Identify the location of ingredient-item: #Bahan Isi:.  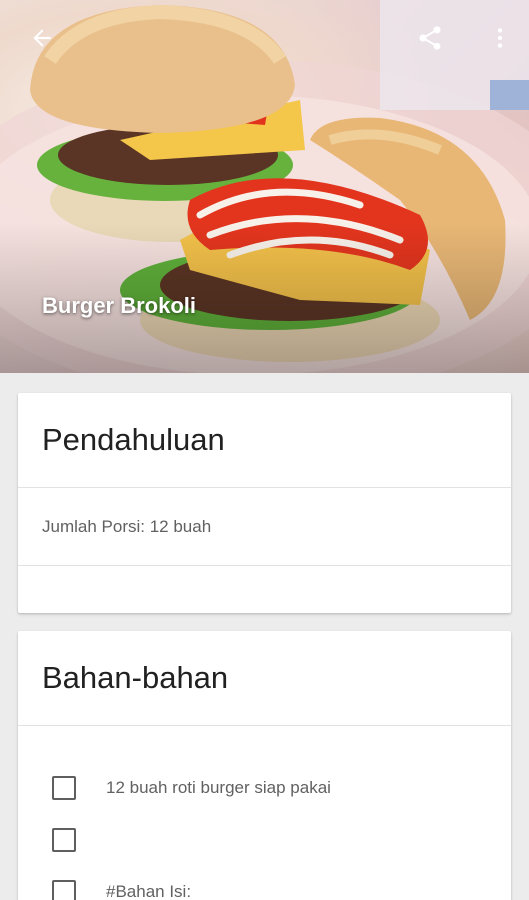
(264, 883).